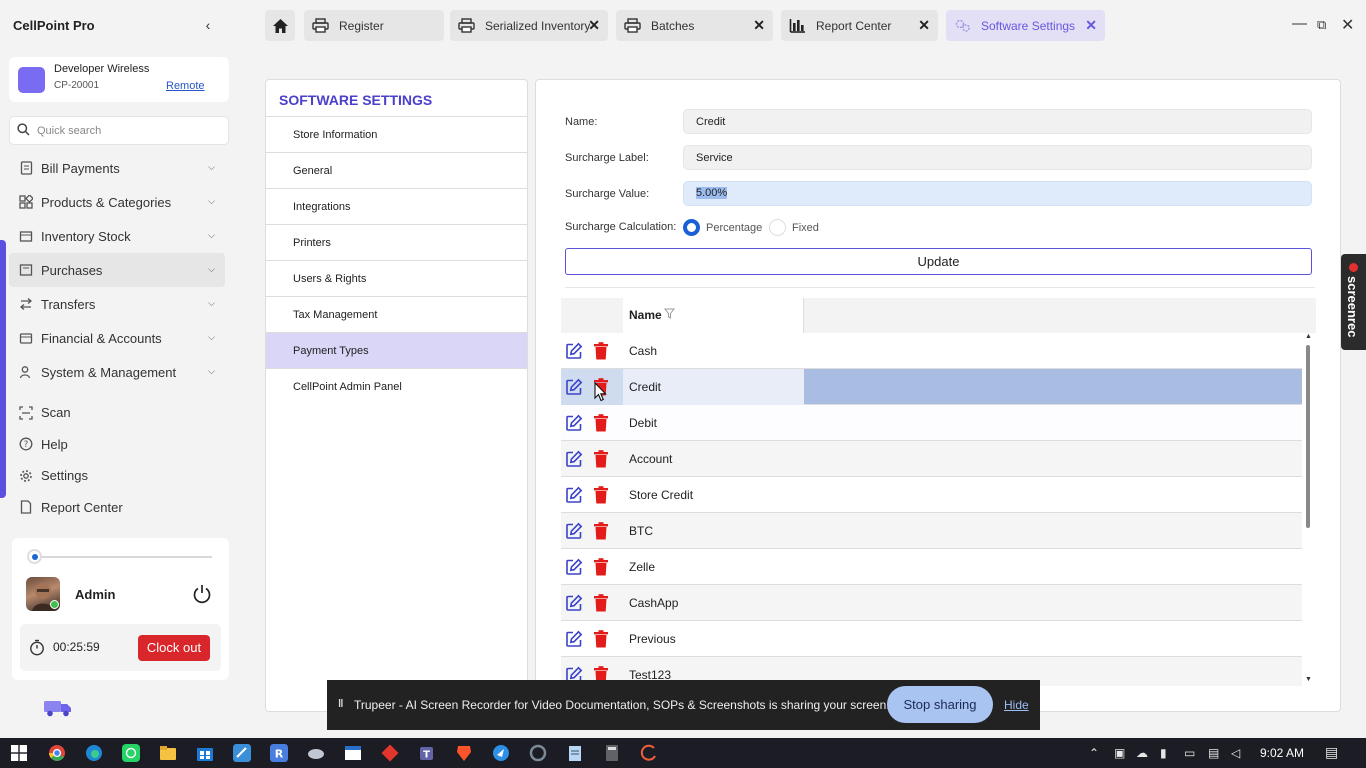  I want to click on power-icon, so click(202, 594).